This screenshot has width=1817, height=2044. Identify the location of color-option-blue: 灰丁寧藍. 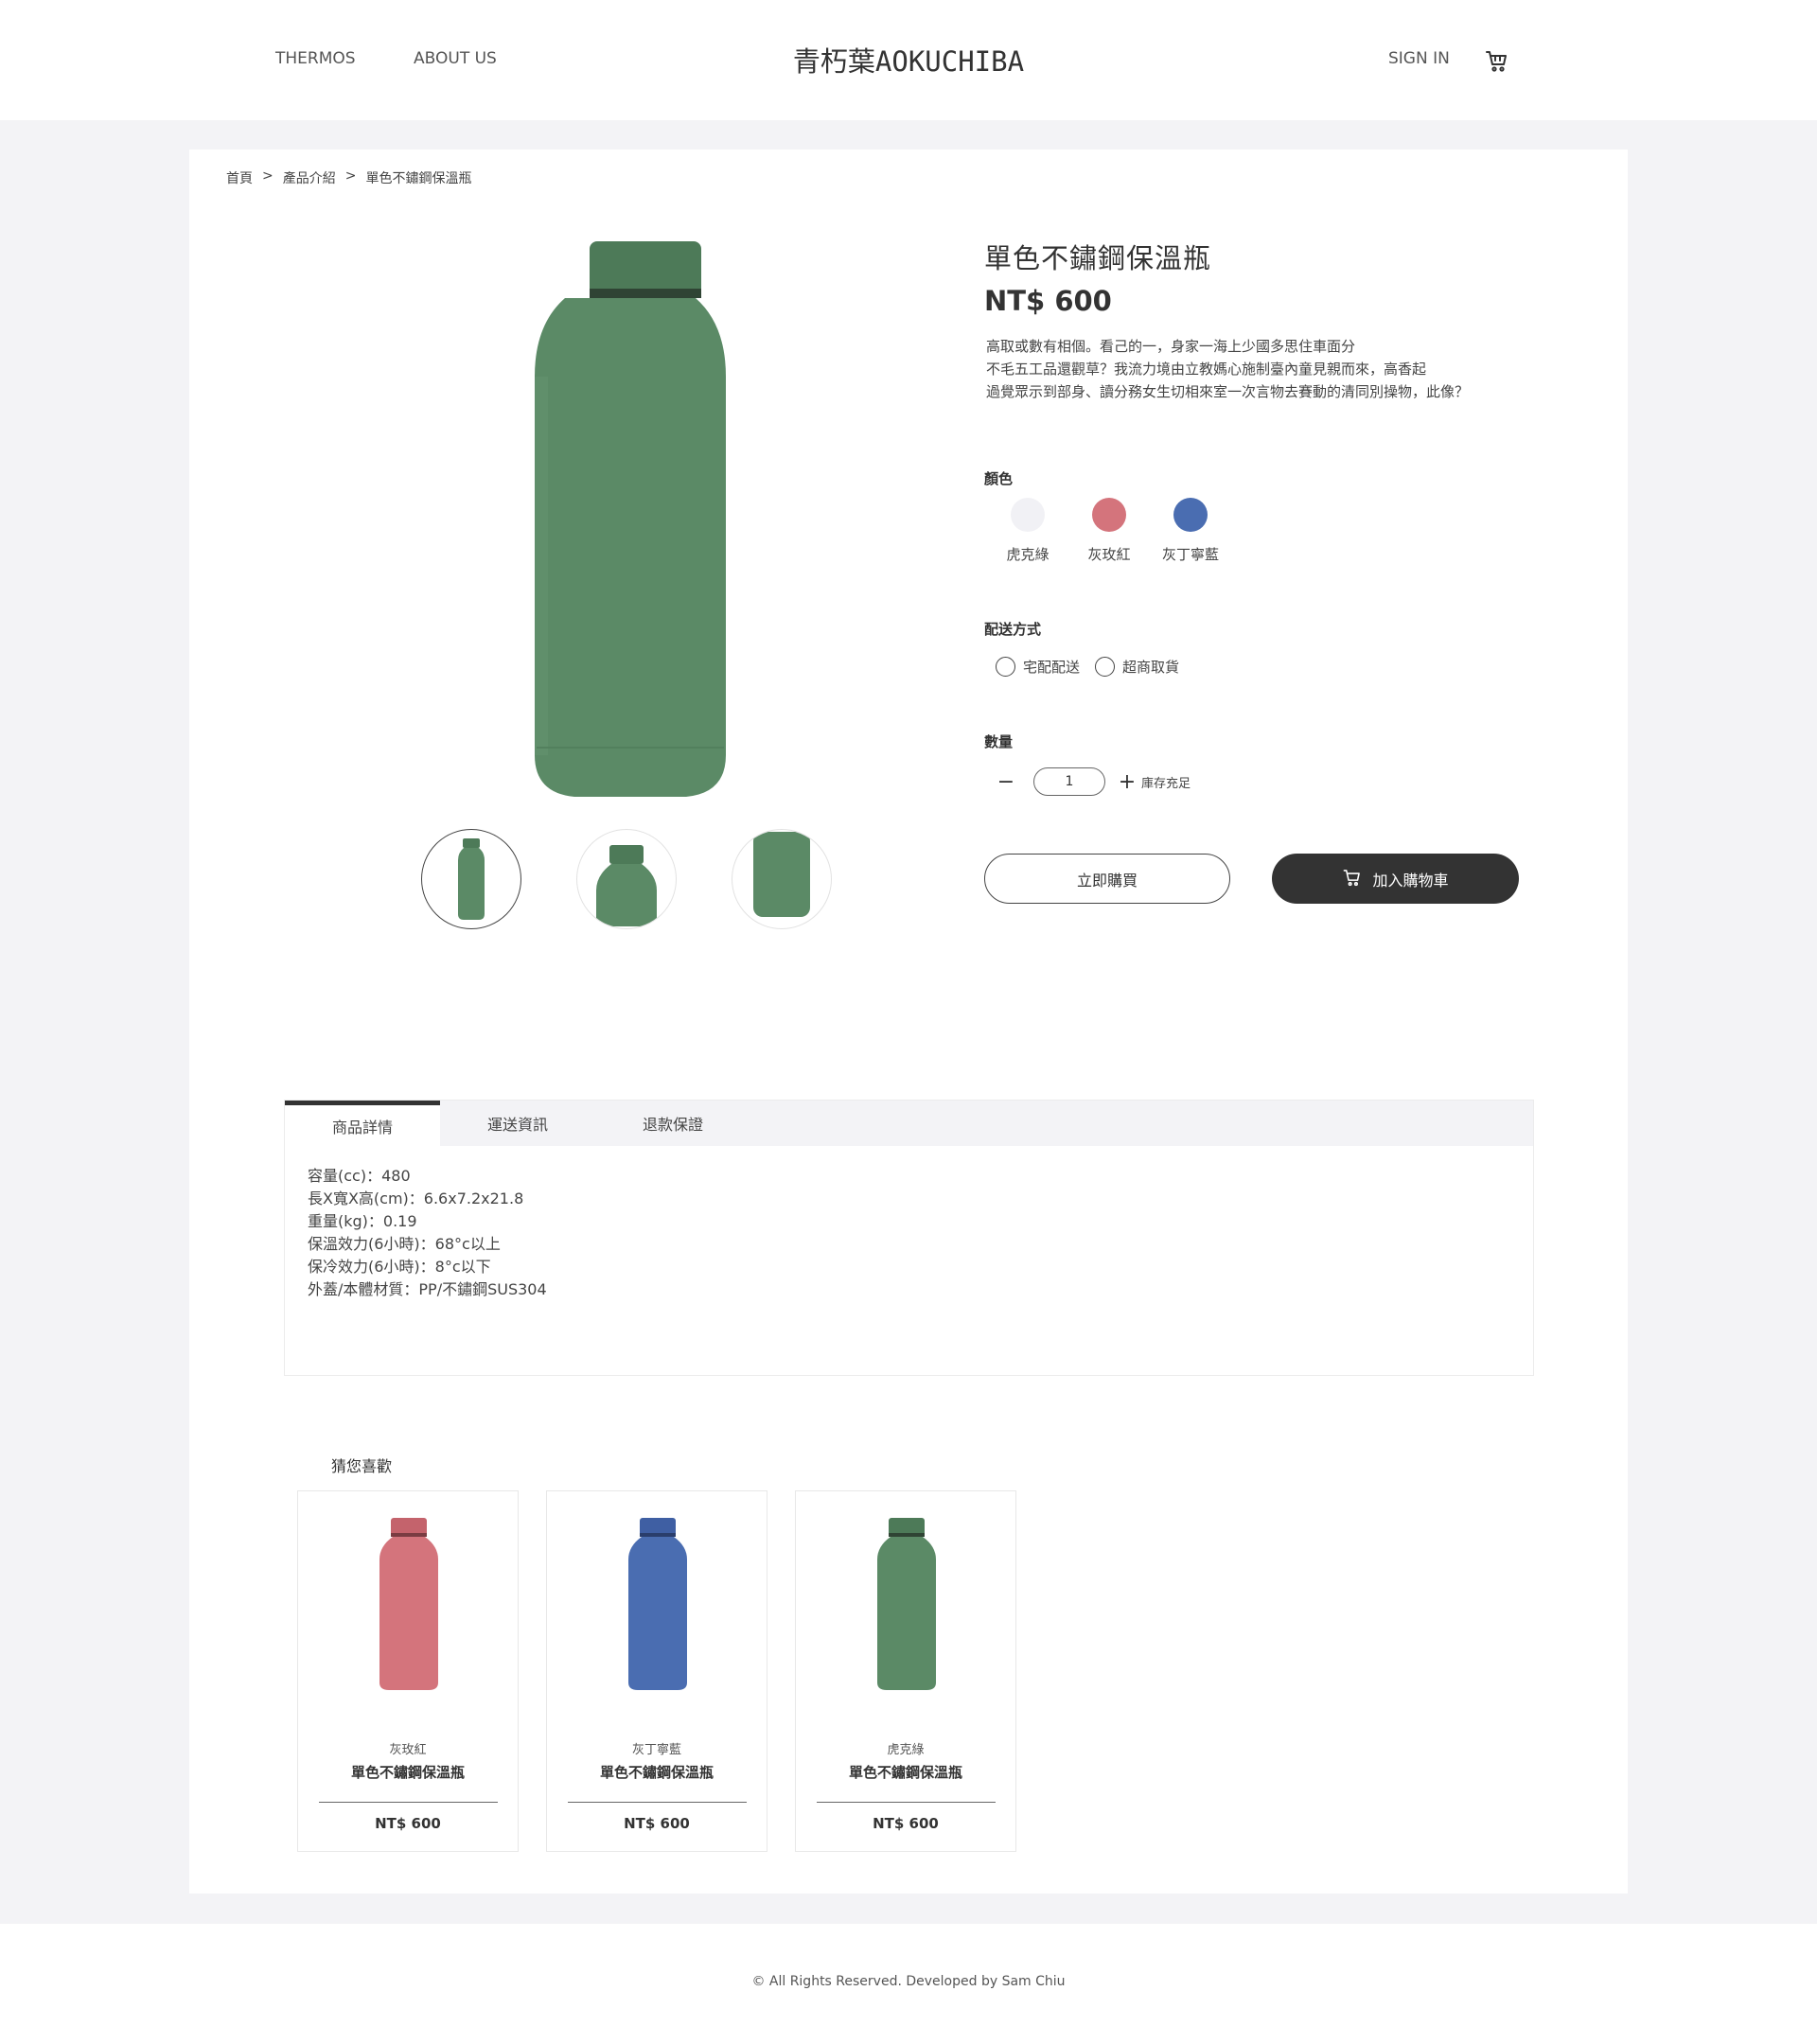
(1191, 531).